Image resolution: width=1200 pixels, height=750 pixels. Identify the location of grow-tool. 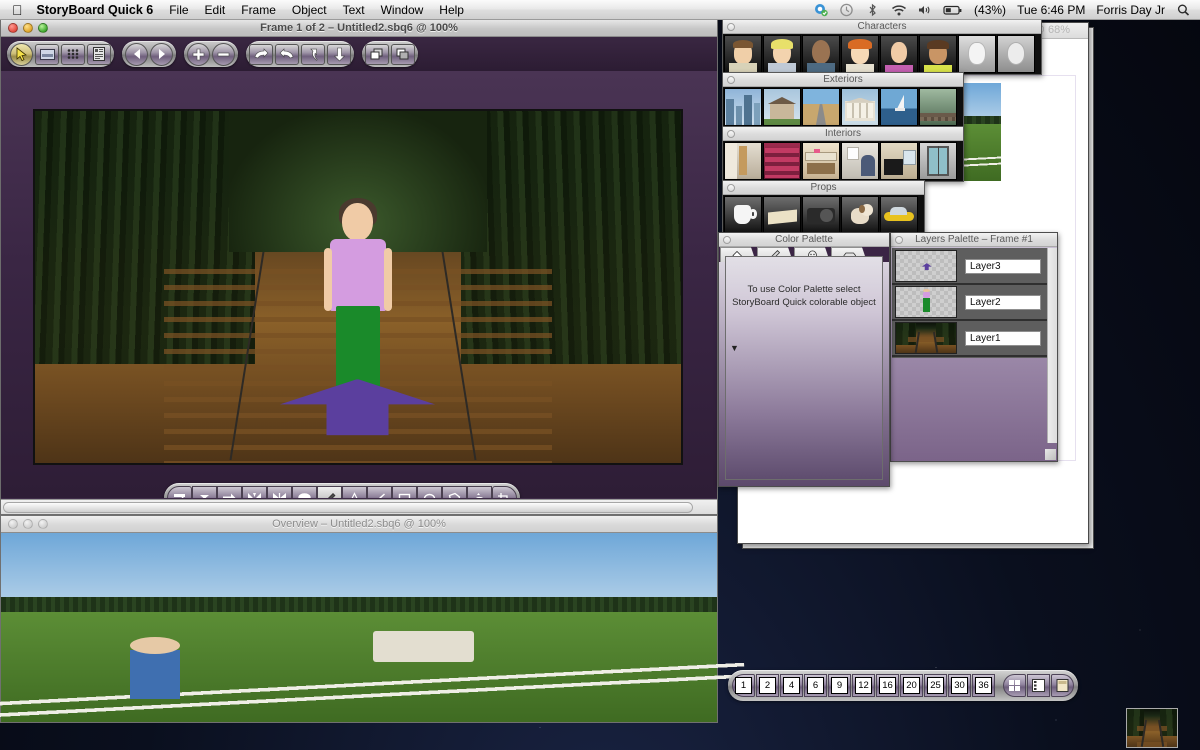
(279, 492).